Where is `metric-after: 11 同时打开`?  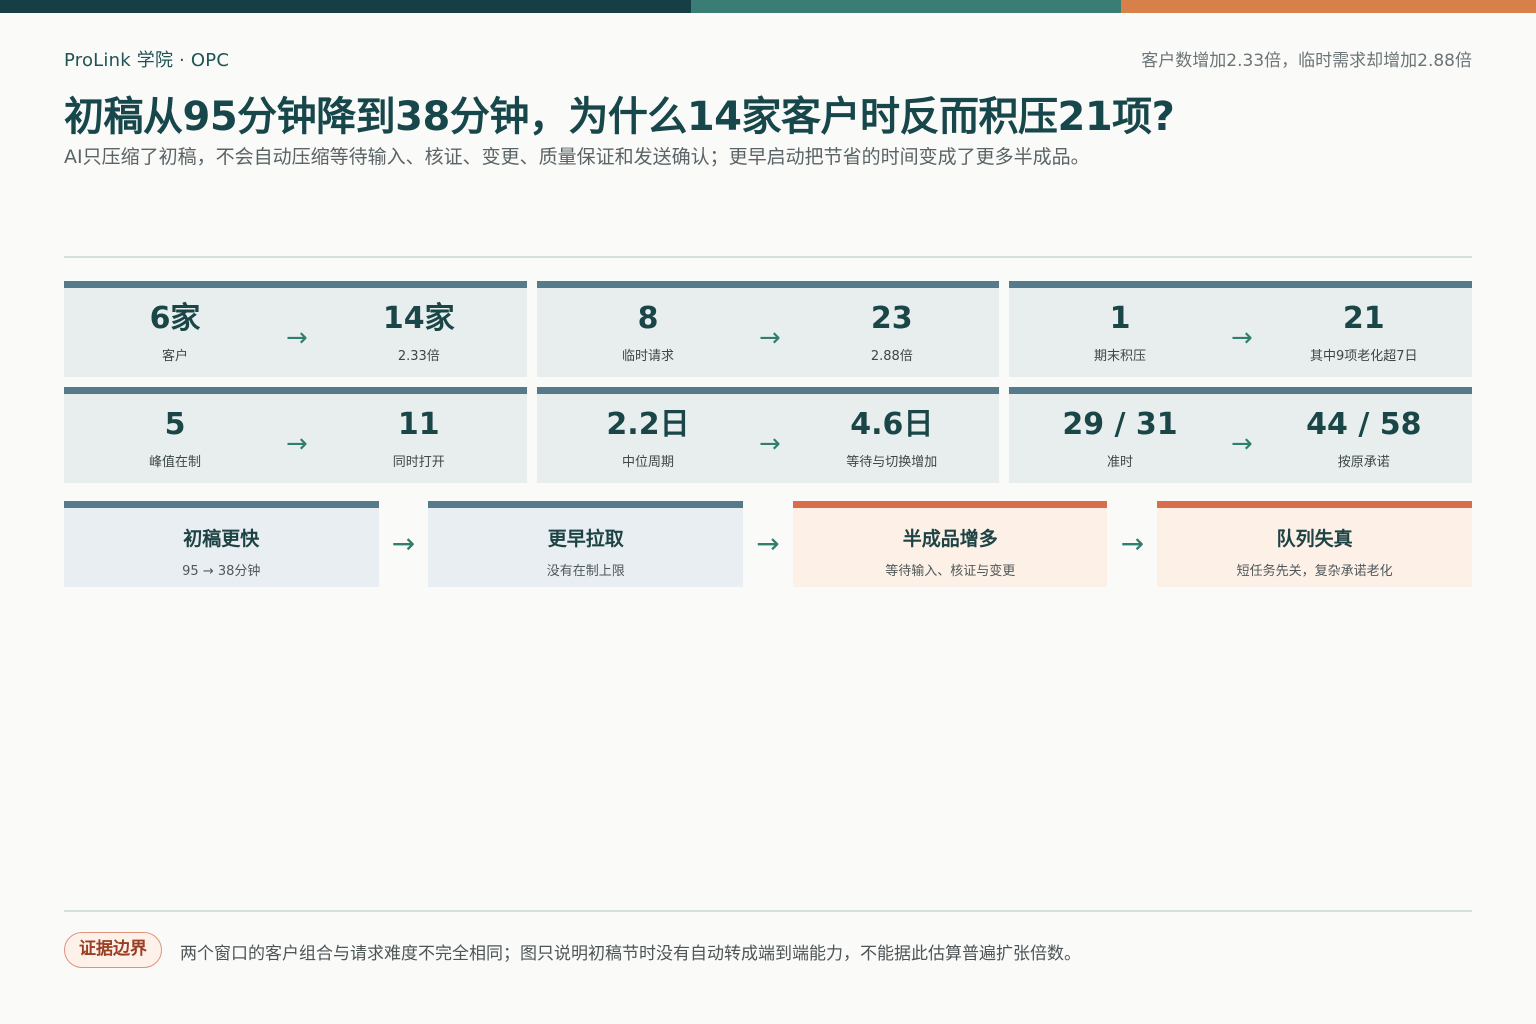 metric-after: 11 同时打开 is located at coordinates (419, 438).